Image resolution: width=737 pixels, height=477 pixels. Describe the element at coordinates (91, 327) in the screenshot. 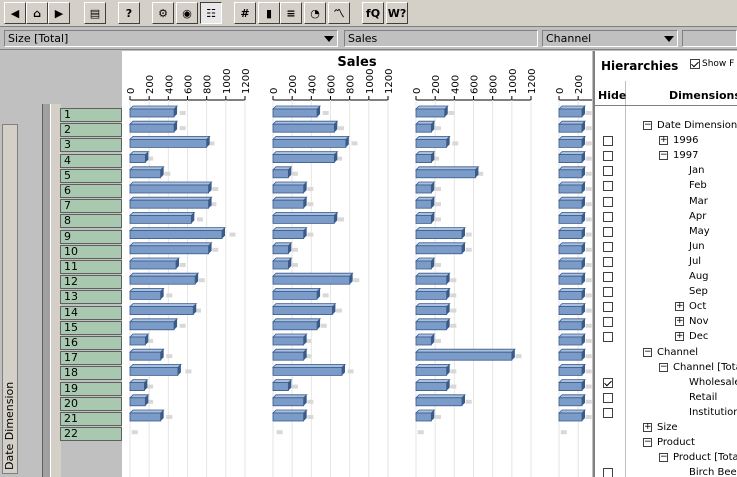

I see `row-header-cell: 15` at that location.